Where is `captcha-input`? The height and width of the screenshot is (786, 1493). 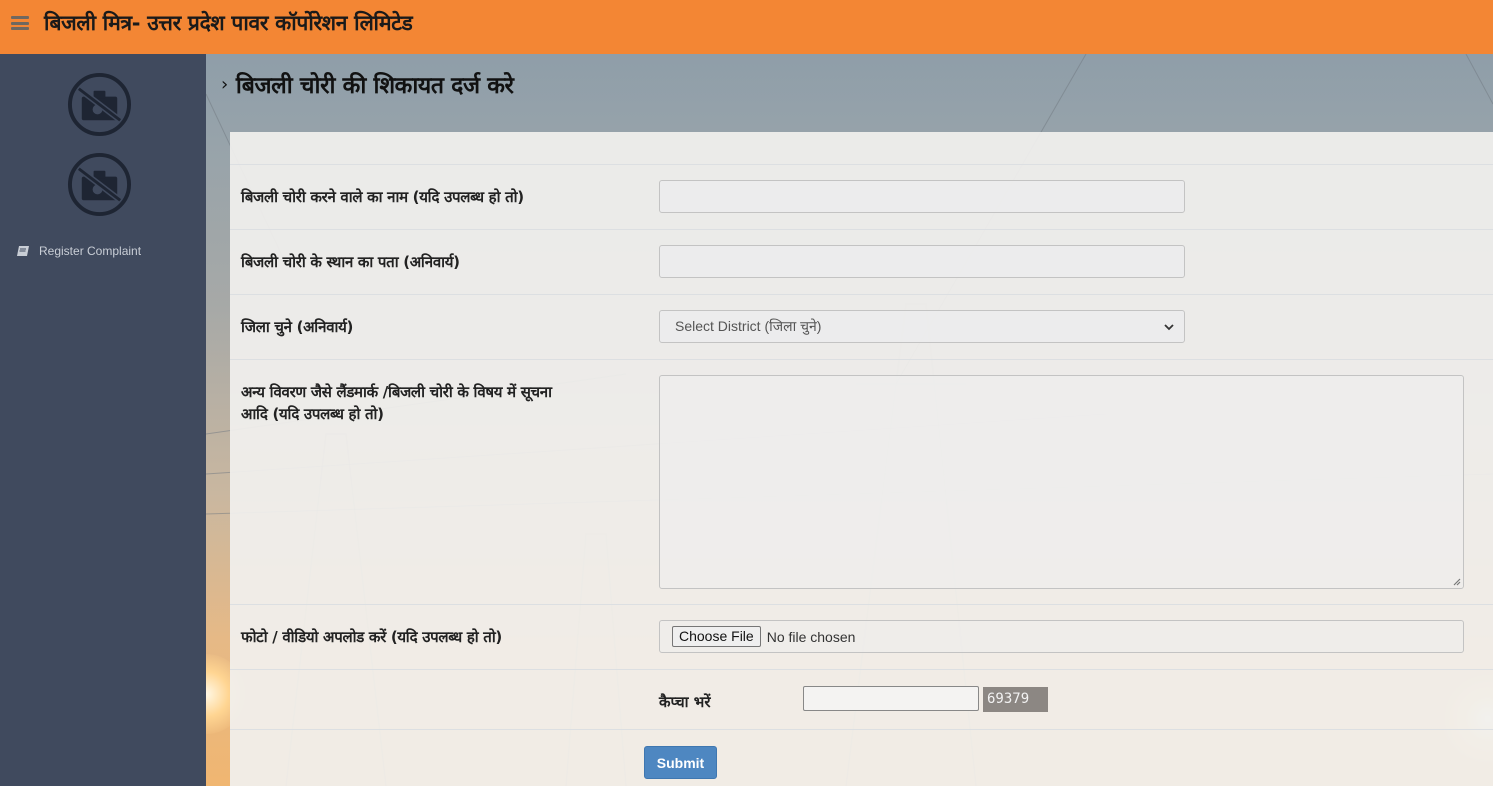
captcha-input is located at coordinates (891, 698).